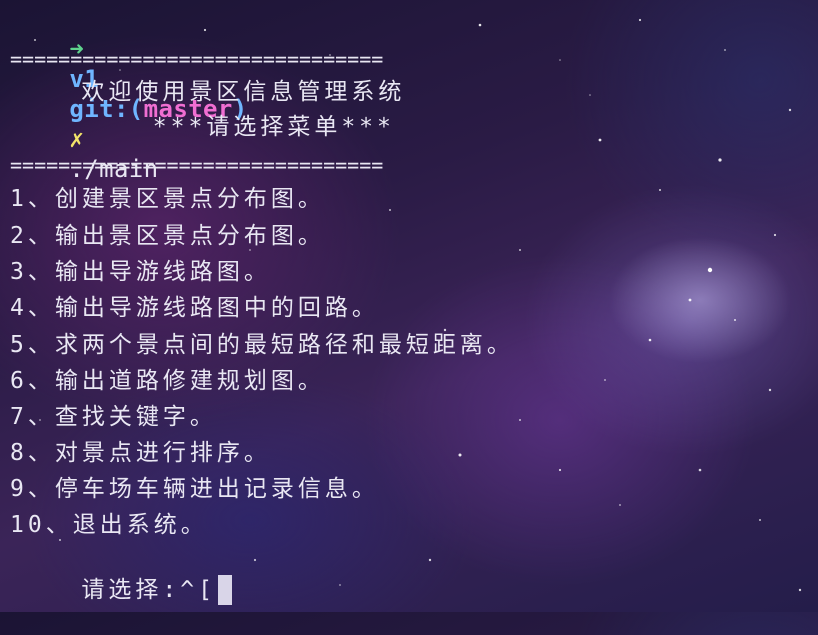 The width and height of the screenshot is (818, 635). I want to click on menu-rule-top: ===============================, so click(197, 59).